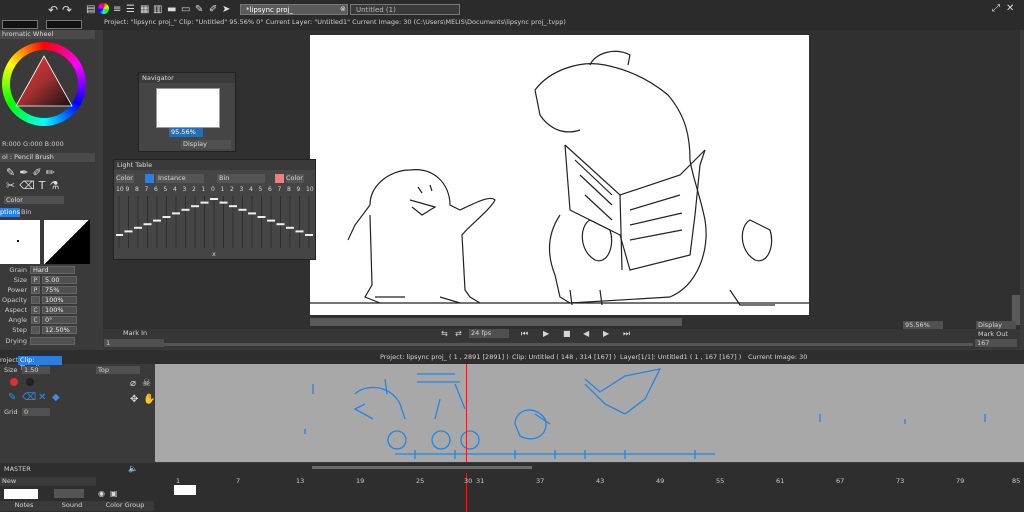  Describe the element at coordinates (546, 333) in the screenshot. I see `play-icon: ▶` at that location.